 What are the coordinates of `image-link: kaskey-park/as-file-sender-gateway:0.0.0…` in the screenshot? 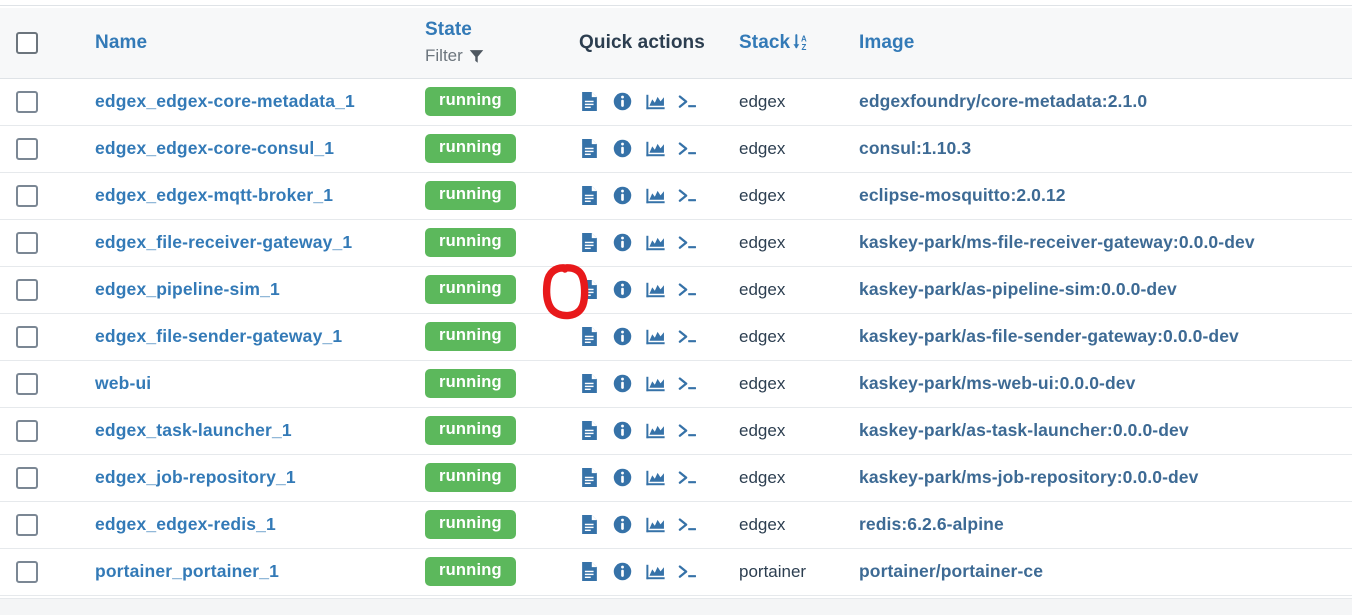 It's located at (1049, 336).